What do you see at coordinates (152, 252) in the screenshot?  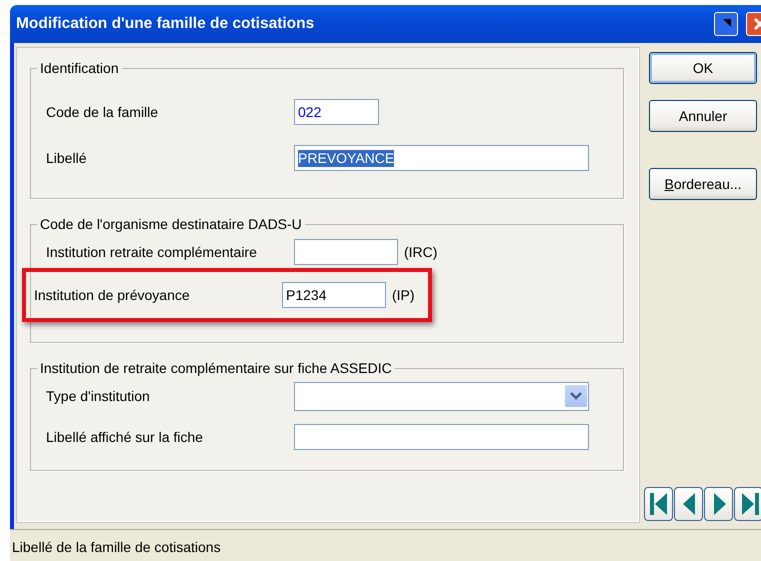 I see `field-label: Institution retraite complémentaire` at bounding box center [152, 252].